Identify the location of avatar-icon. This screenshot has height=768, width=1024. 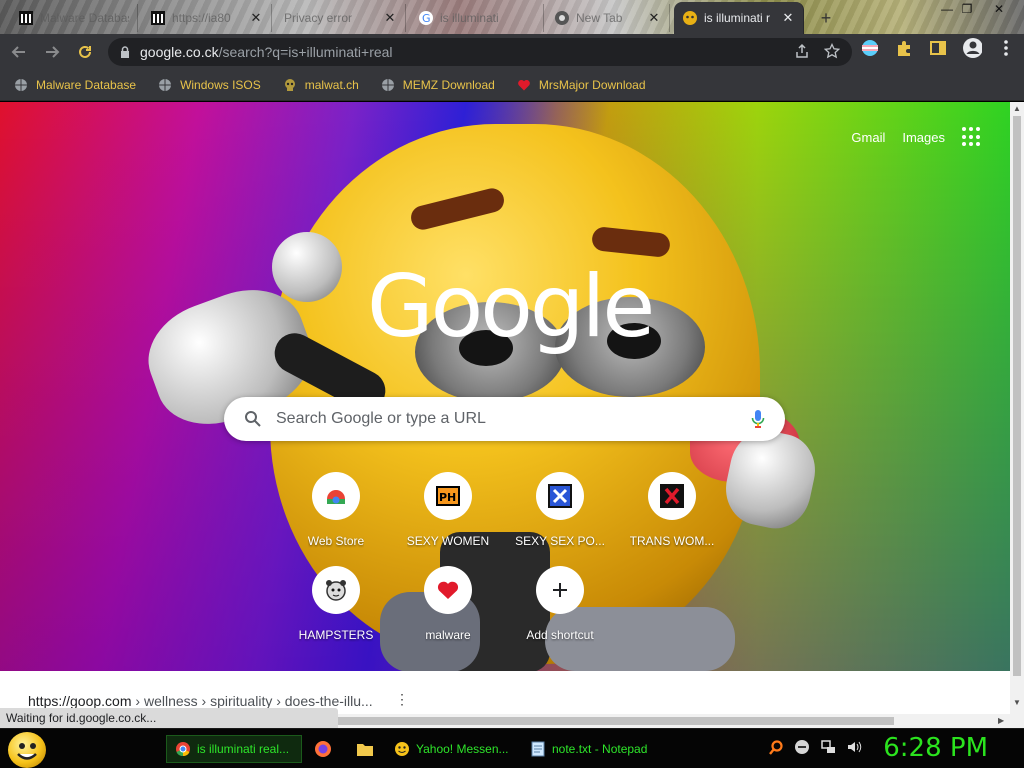
(972, 48).